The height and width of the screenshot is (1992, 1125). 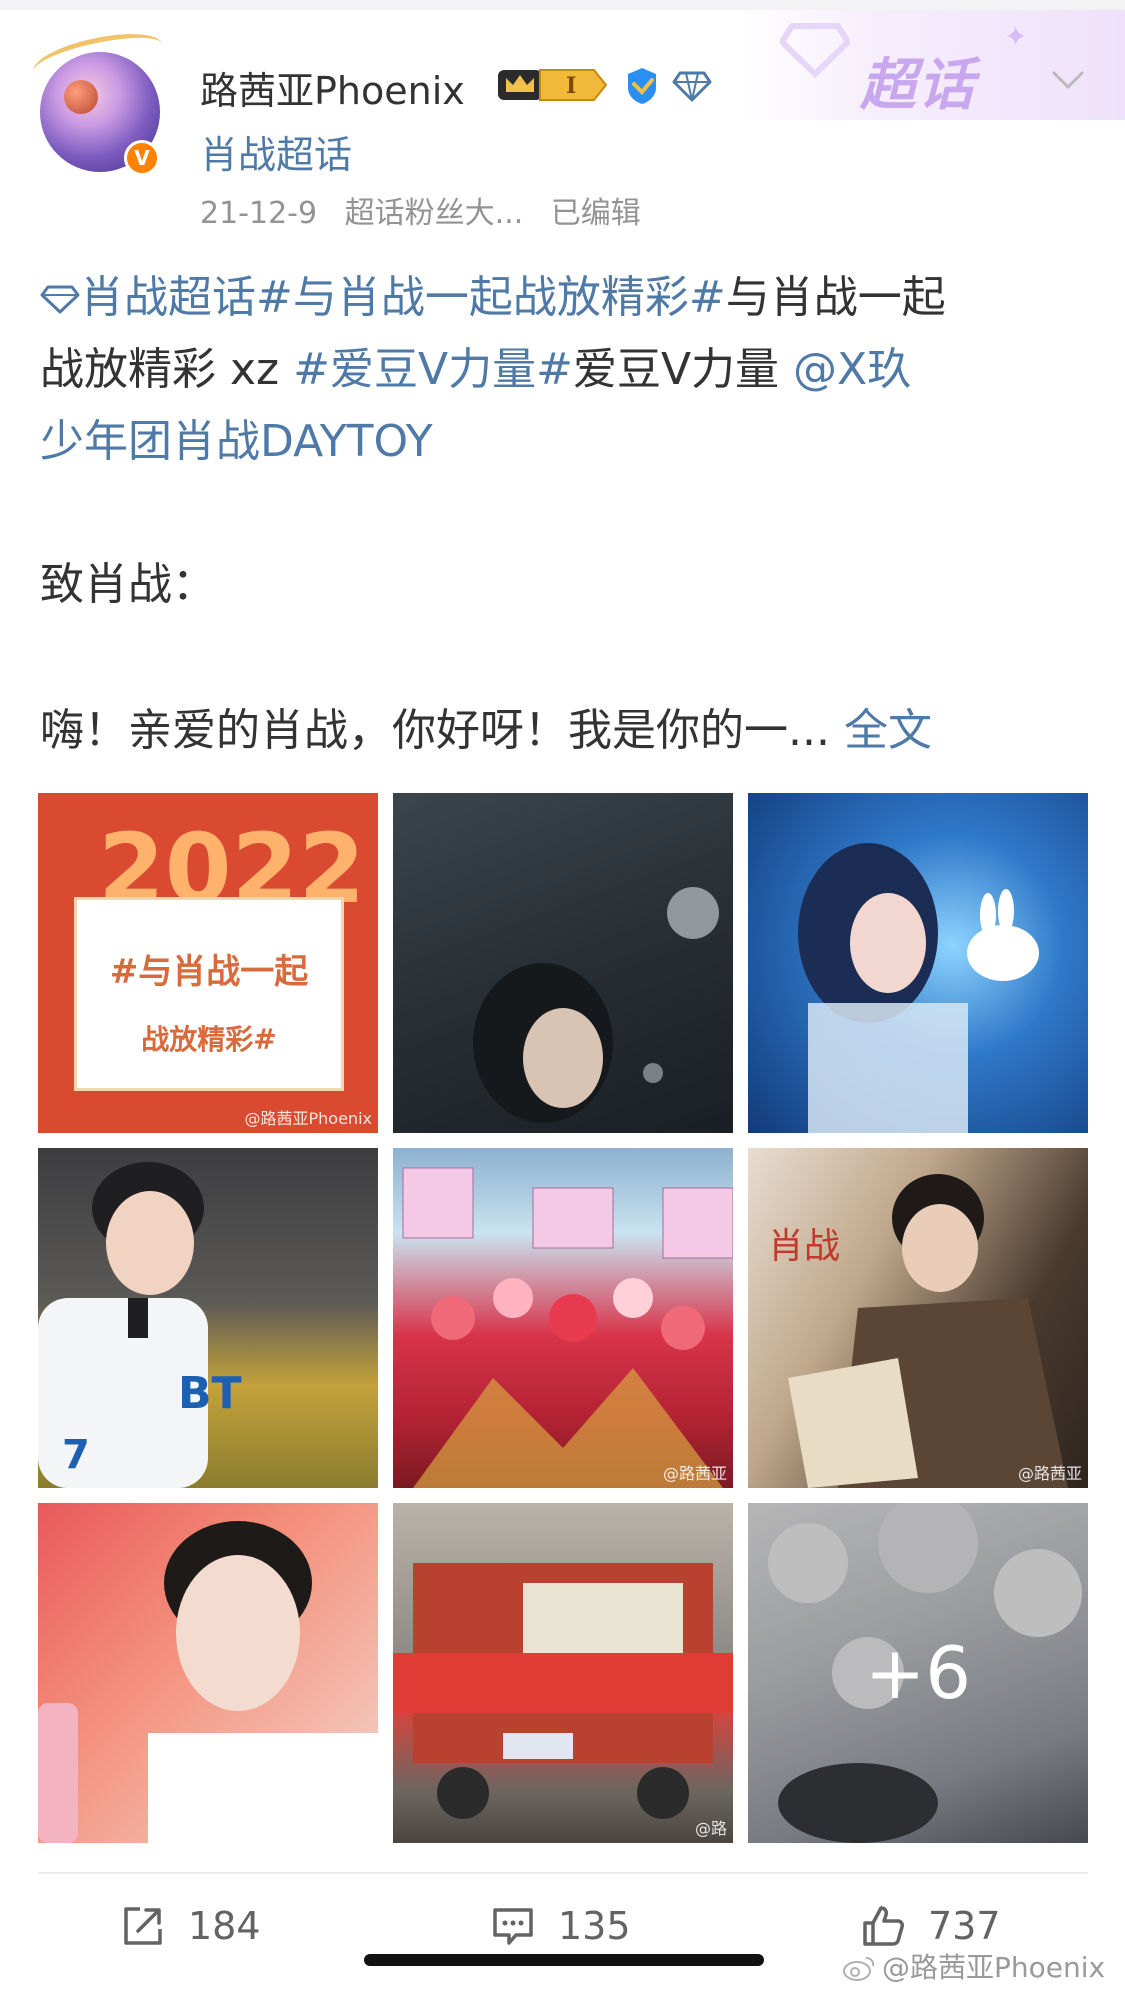 I want to click on mention-link: @X玖, so click(x=852, y=369).